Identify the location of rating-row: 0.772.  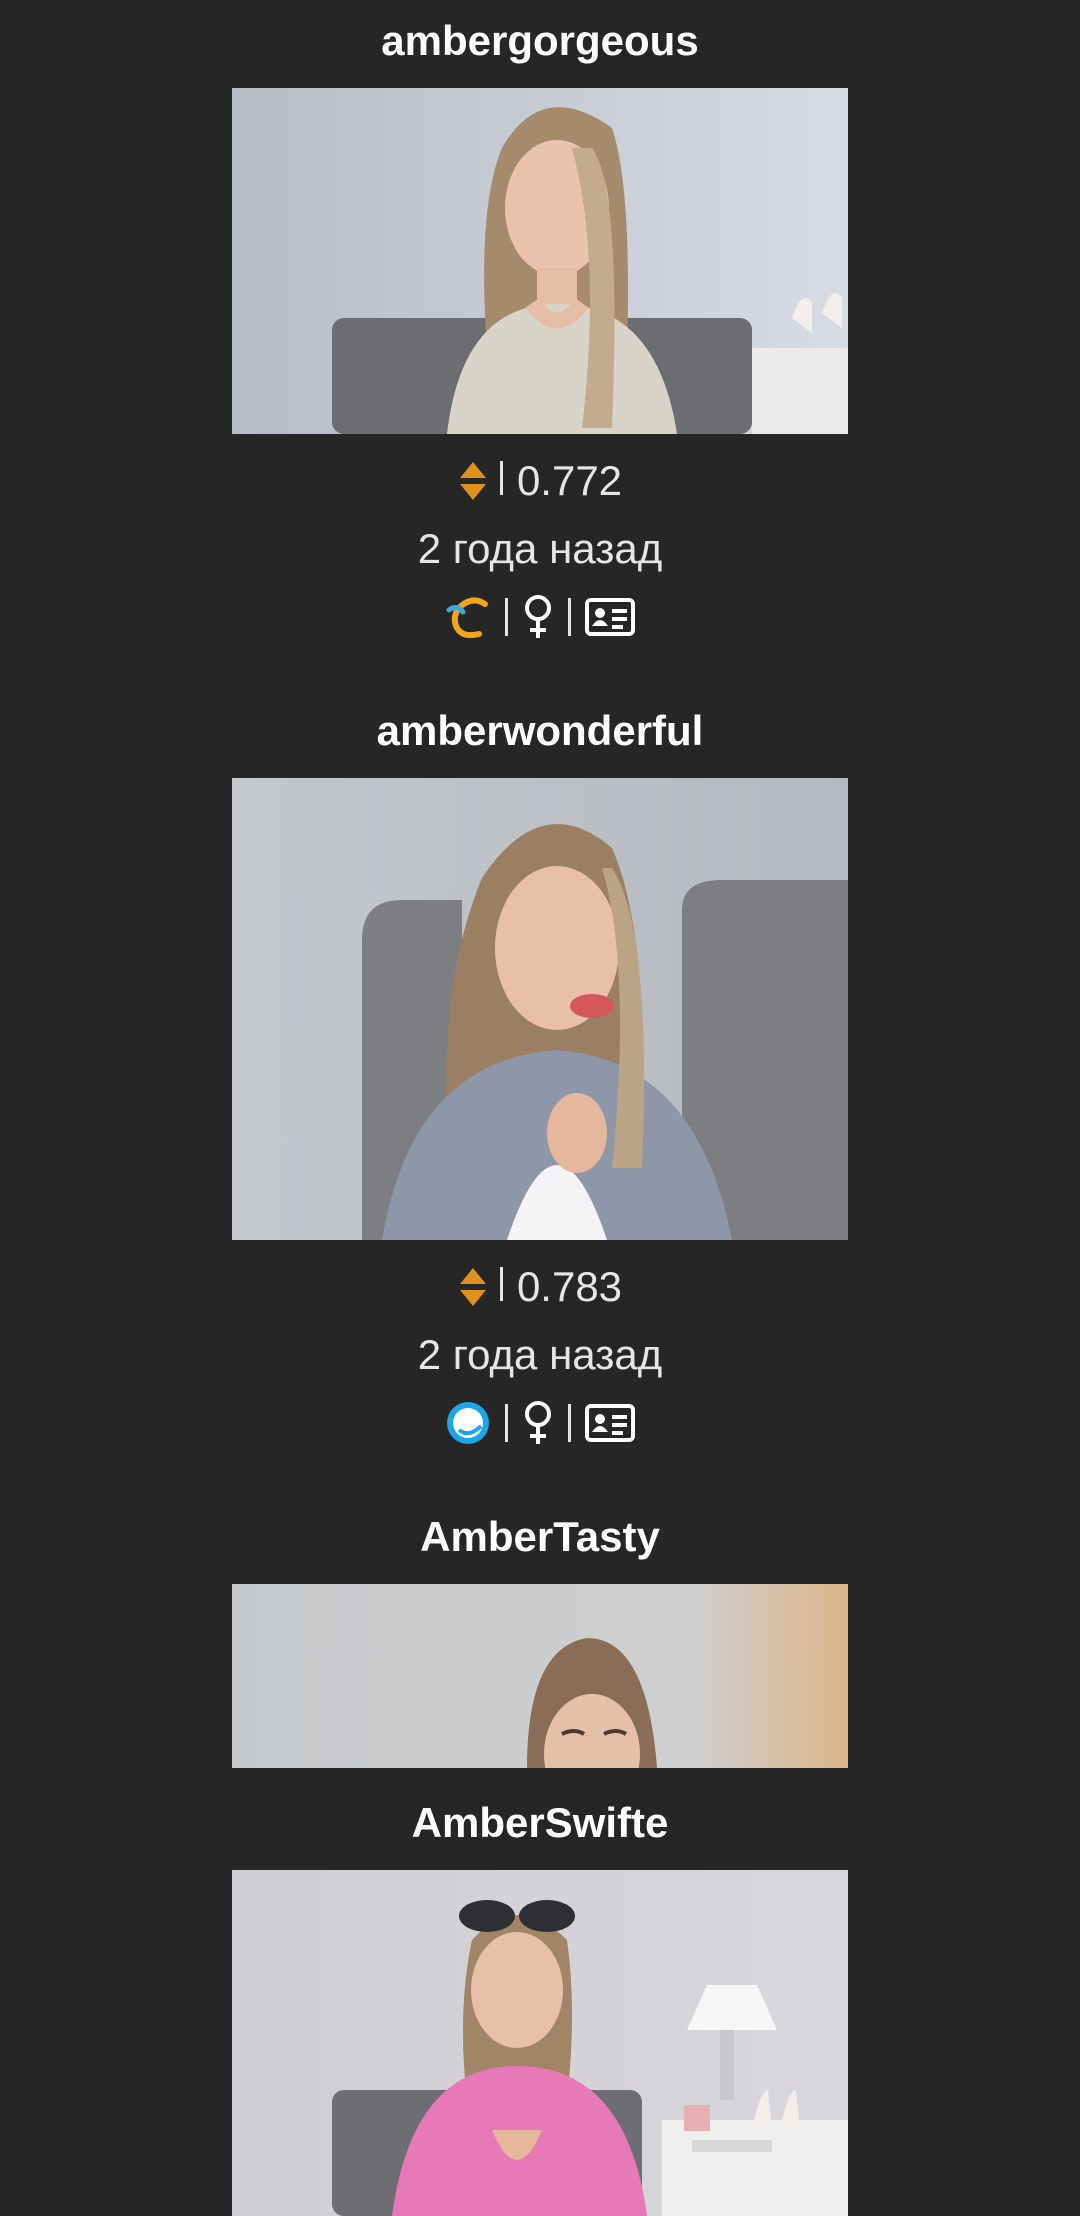
(540, 481).